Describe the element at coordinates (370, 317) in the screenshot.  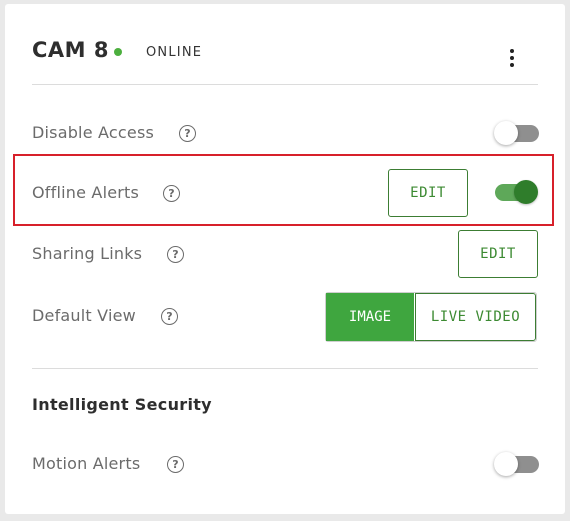
I see `default-view-image-option: IMAGE` at that location.